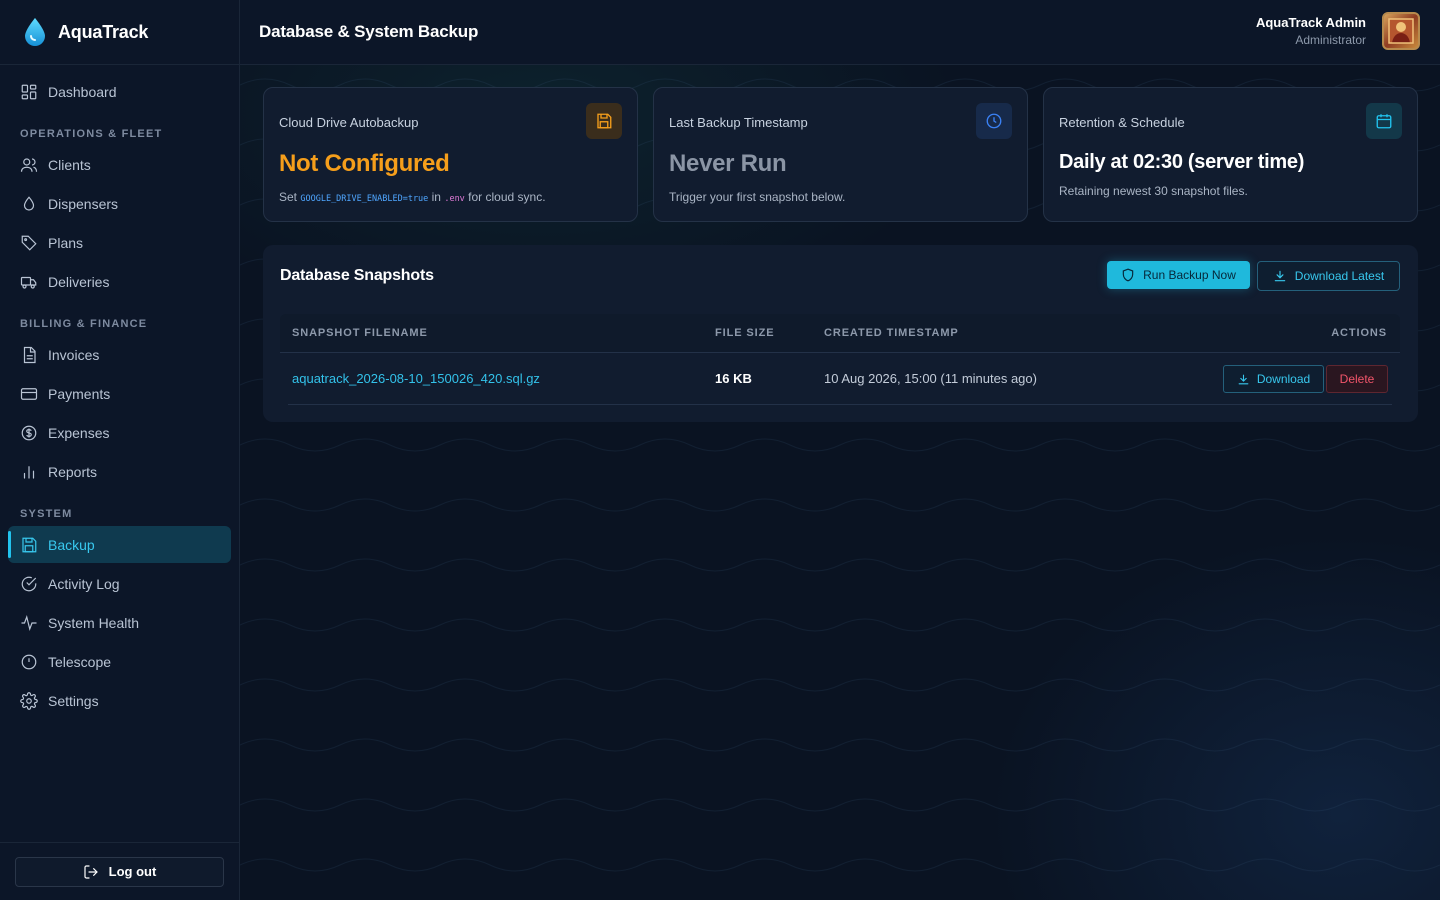 The height and width of the screenshot is (900, 1440). Describe the element at coordinates (69, 164) in the screenshot. I see `sidebar-item-label: Clients` at that location.